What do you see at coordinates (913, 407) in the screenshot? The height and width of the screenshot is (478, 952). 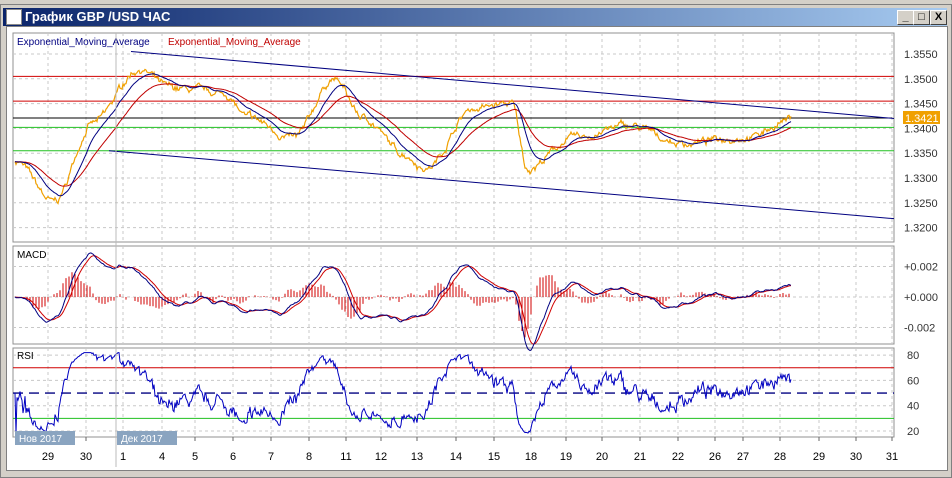 I see `rsi-tick-label: 40` at bounding box center [913, 407].